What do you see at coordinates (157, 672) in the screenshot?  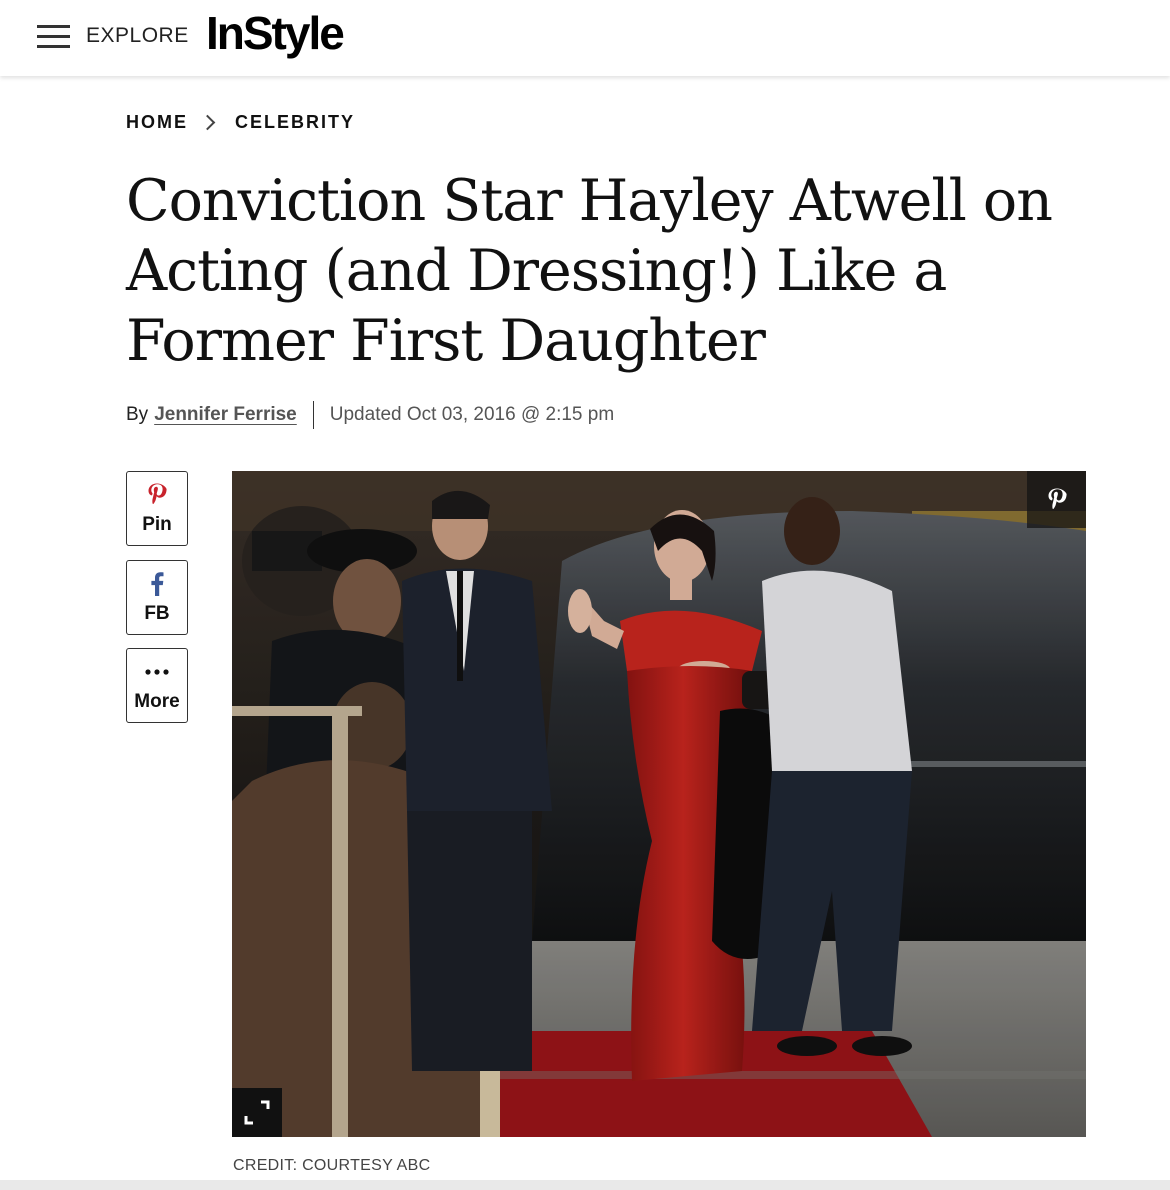 I see `more-dots-icon` at bounding box center [157, 672].